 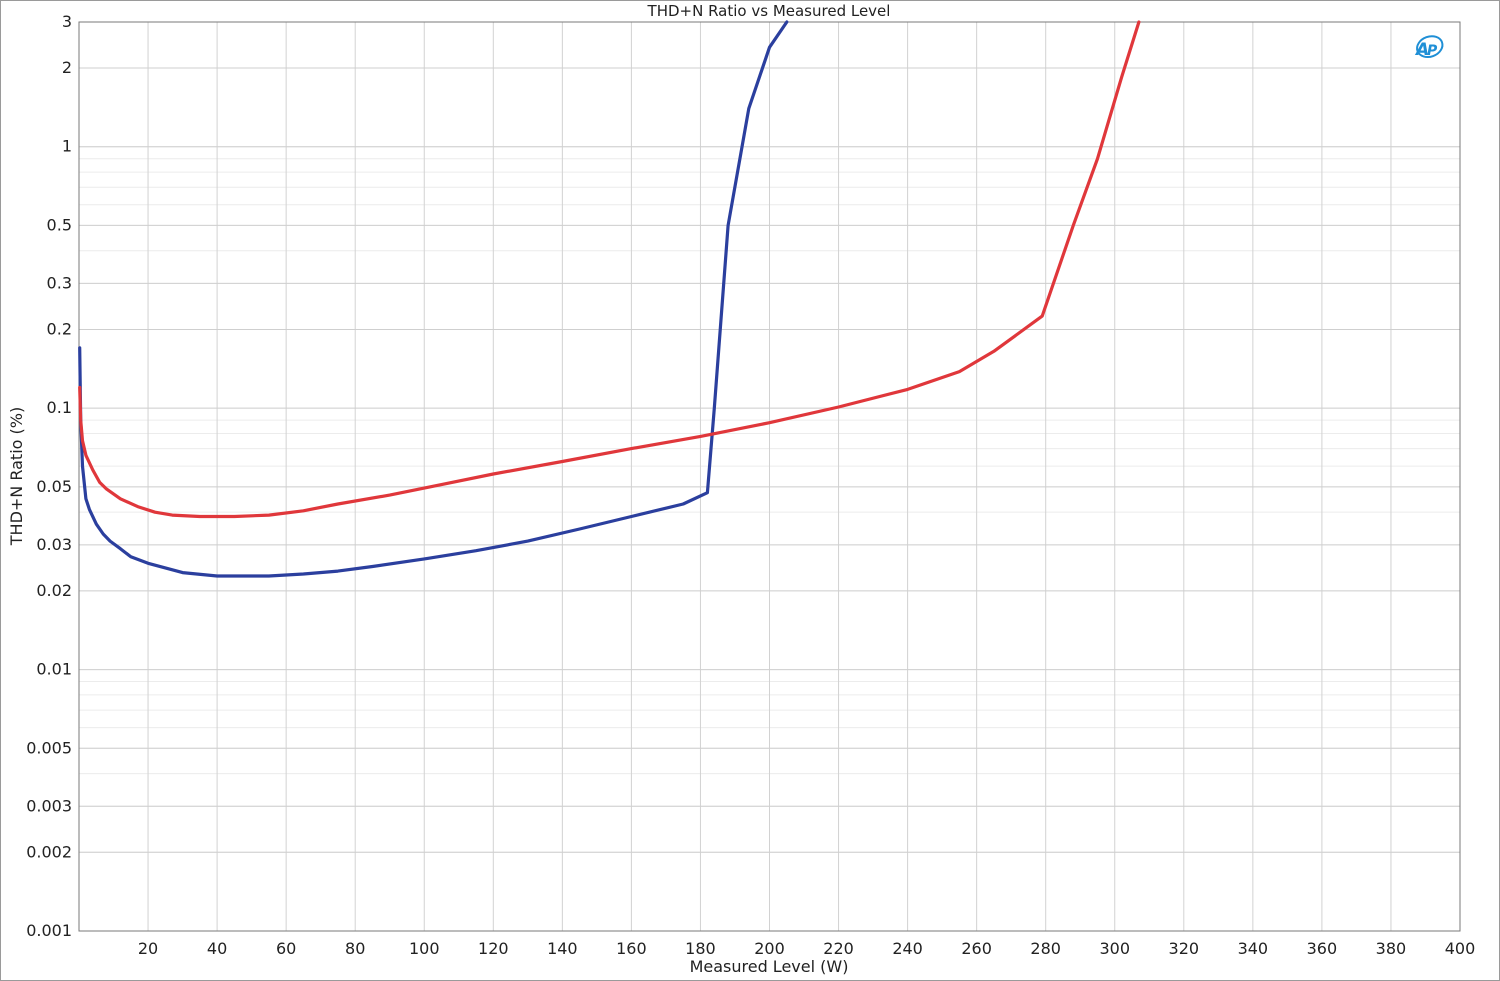 I want to click on logo-text-p: P, so click(x=1432, y=51).